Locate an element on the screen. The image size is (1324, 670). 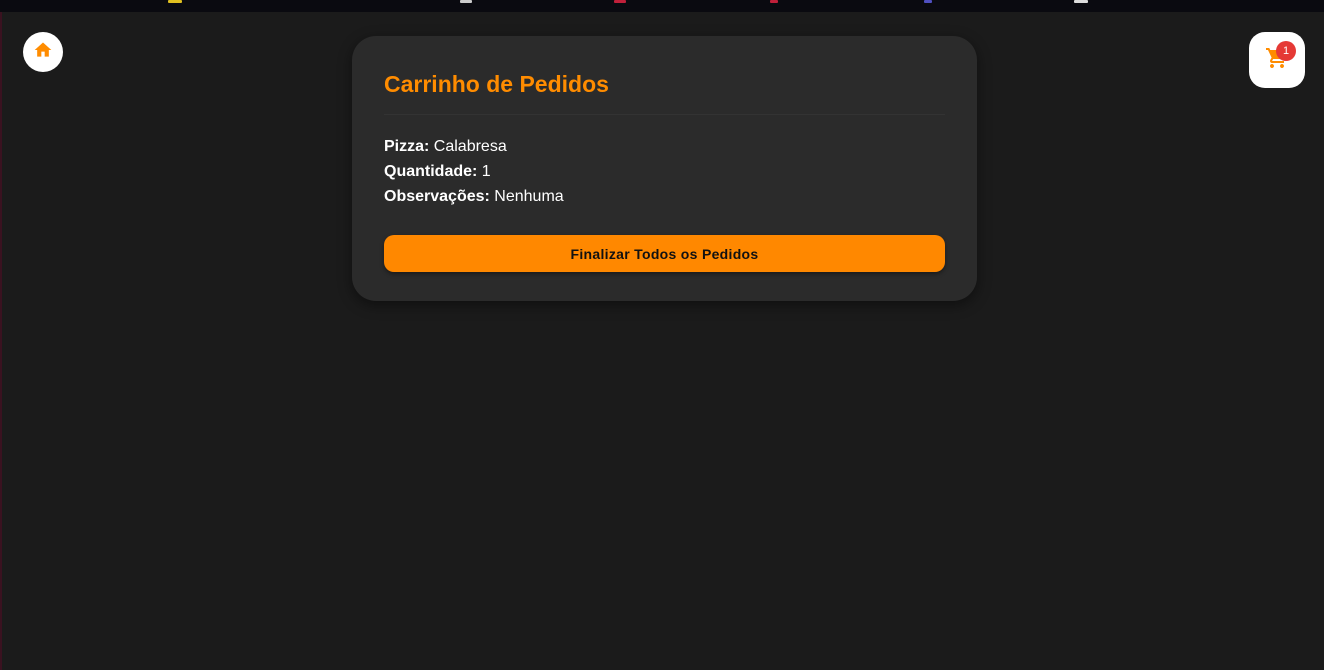
window-edge is located at coordinates (1, 341).